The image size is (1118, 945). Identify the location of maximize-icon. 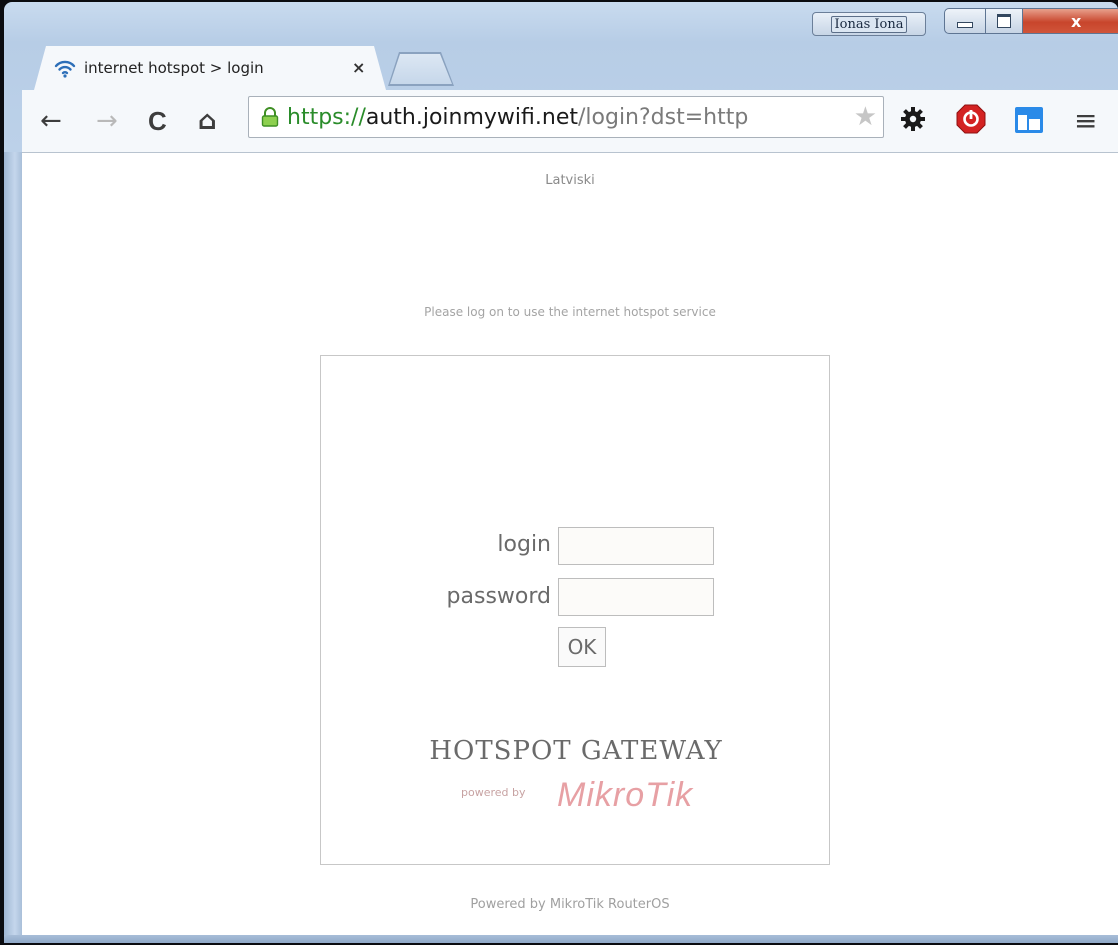
(1004, 21).